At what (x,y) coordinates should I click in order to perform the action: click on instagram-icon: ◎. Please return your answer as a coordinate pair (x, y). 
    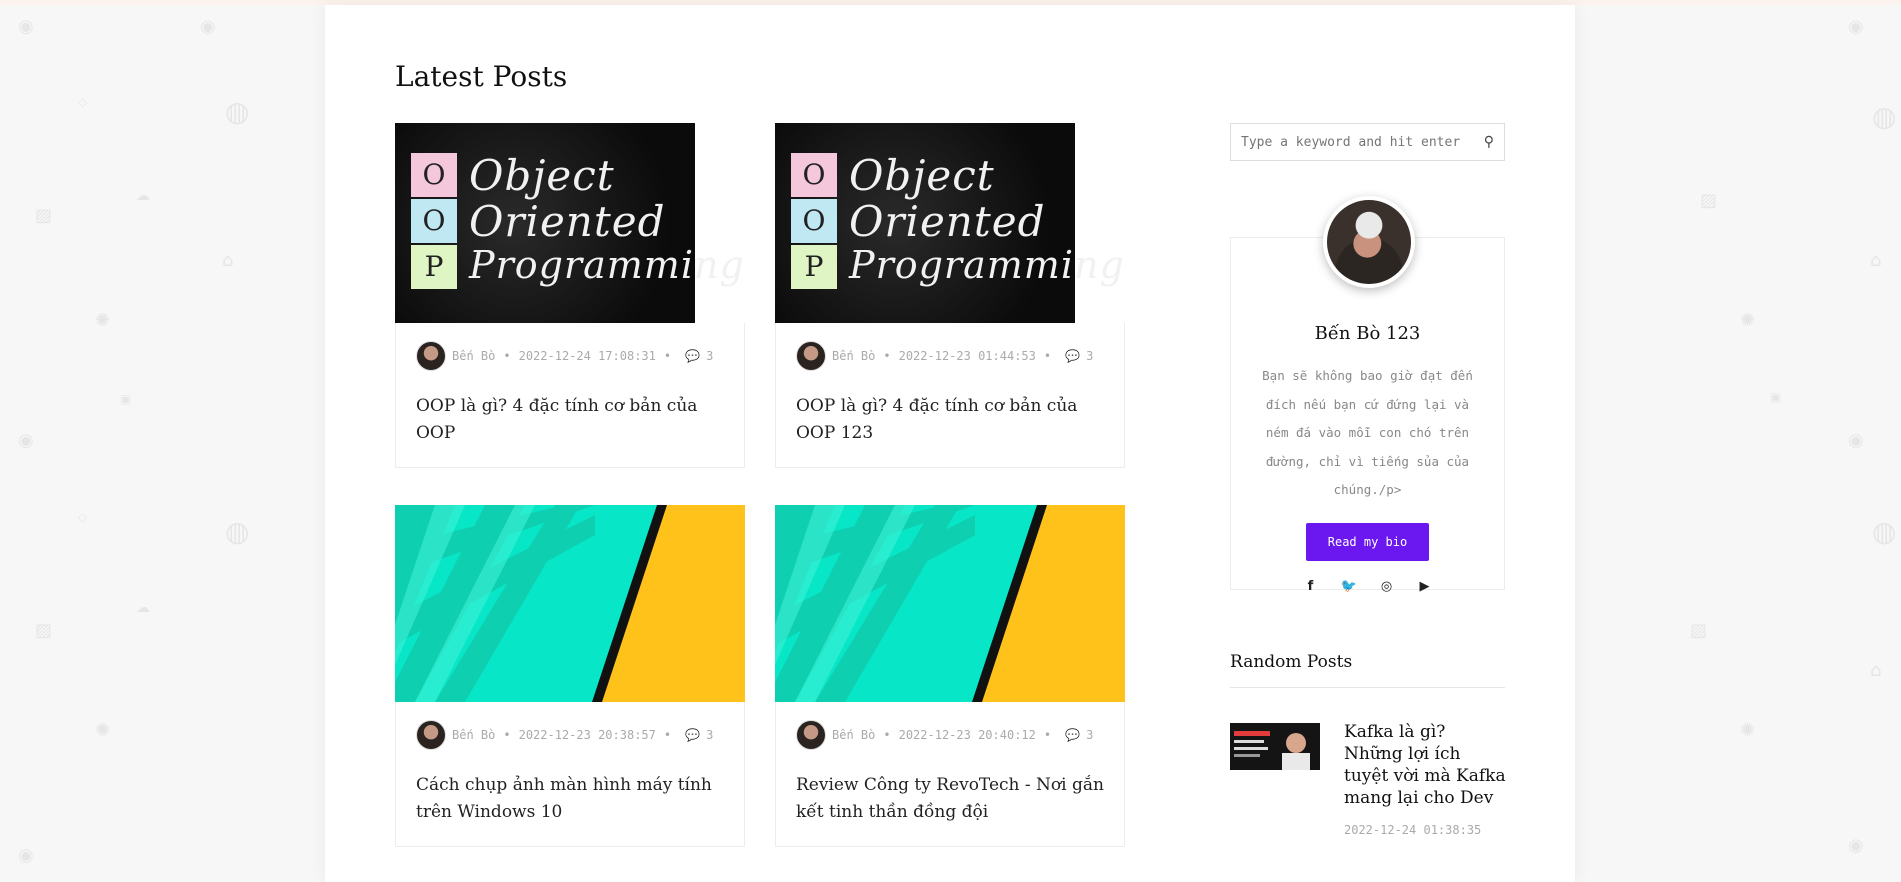
    Looking at the image, I should click on (1387, 586).